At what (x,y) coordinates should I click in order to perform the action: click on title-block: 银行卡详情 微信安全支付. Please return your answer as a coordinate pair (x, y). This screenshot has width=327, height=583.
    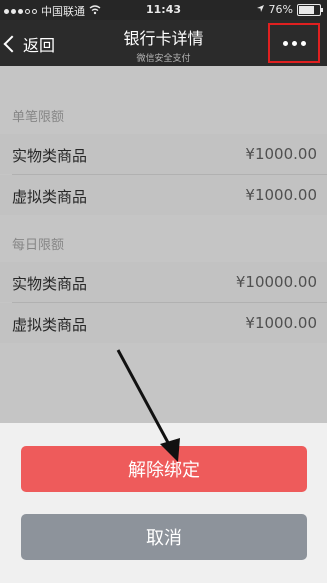
    Looking at the image, I should click on (163, 44).